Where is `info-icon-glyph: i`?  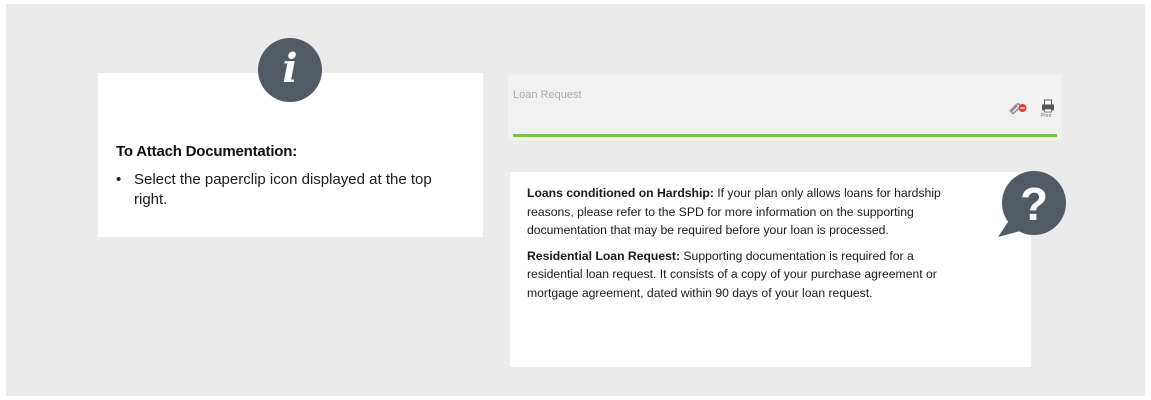 info-icon-glyph: i is located at coordinates (290, 68).